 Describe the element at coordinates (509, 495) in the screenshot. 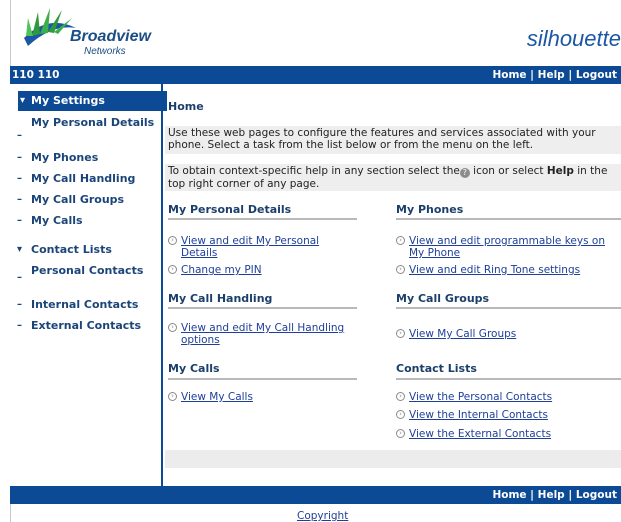

I see `bottom-home-link: Home` at that location.